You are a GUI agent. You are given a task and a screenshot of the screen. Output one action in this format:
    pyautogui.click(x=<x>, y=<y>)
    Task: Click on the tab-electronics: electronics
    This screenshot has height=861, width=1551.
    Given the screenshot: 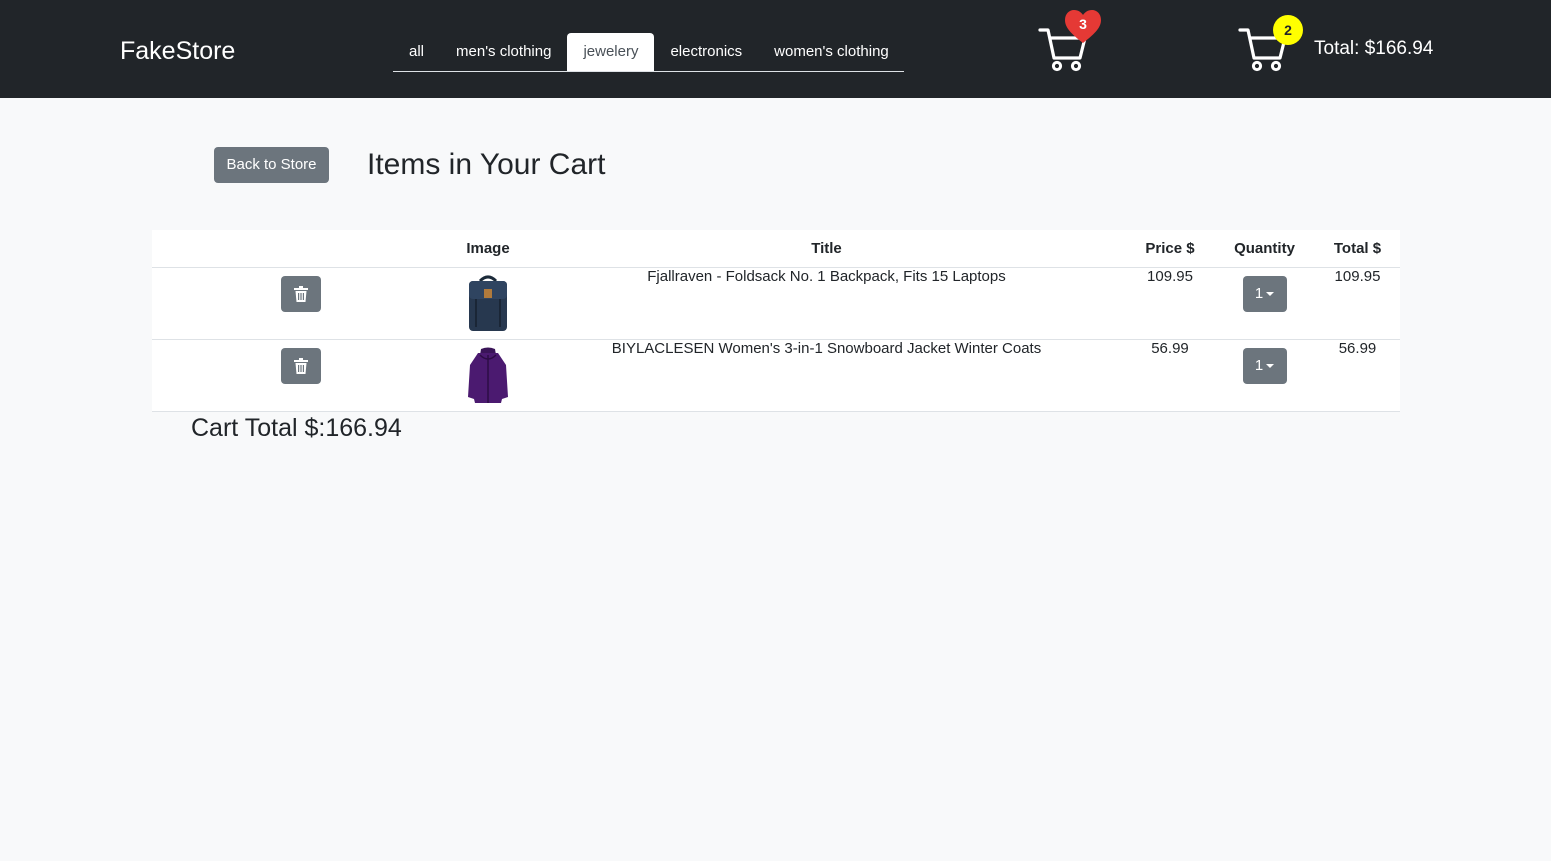 What is the action you would take?
    pyautogui.click(x=706, y=52)
    